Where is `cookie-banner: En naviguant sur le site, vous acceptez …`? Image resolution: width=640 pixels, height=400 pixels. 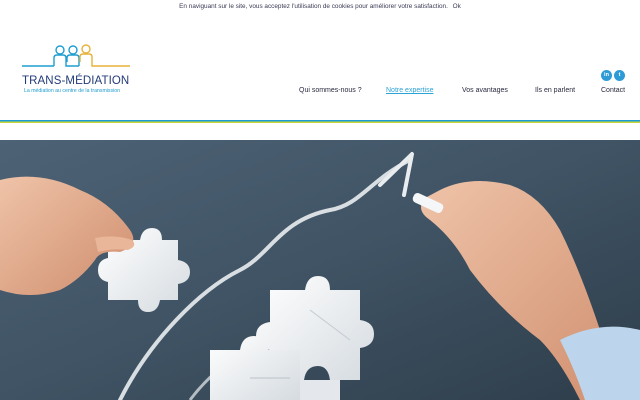
cookie-banner: En naviguant sur le site, vous acceptez … is located at coordinates (320, 7).